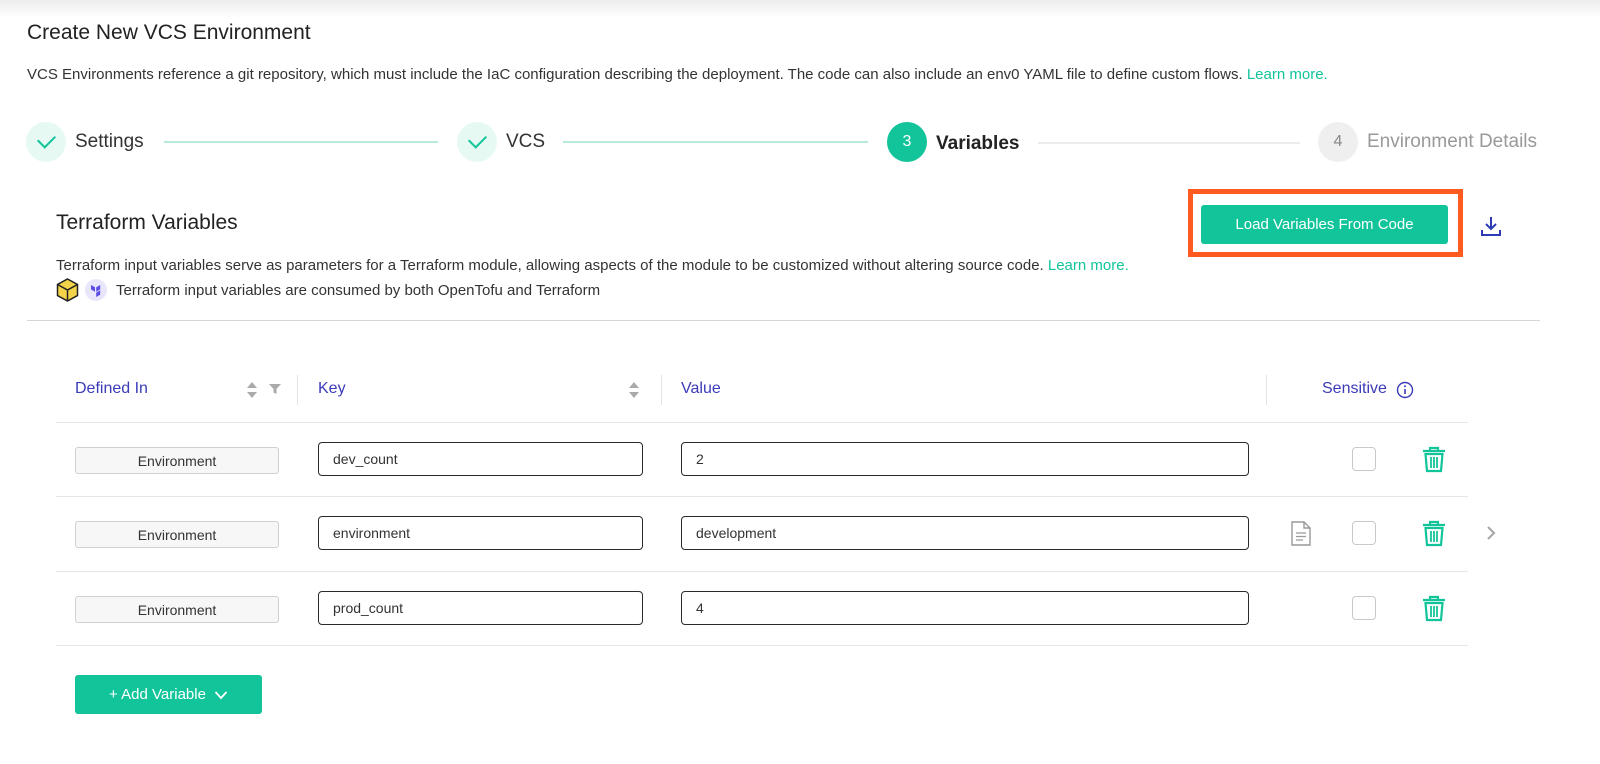 The width and height of the screenshot is (1600, 764). I want to click on chevron-right-icon, so click(1491, 533).